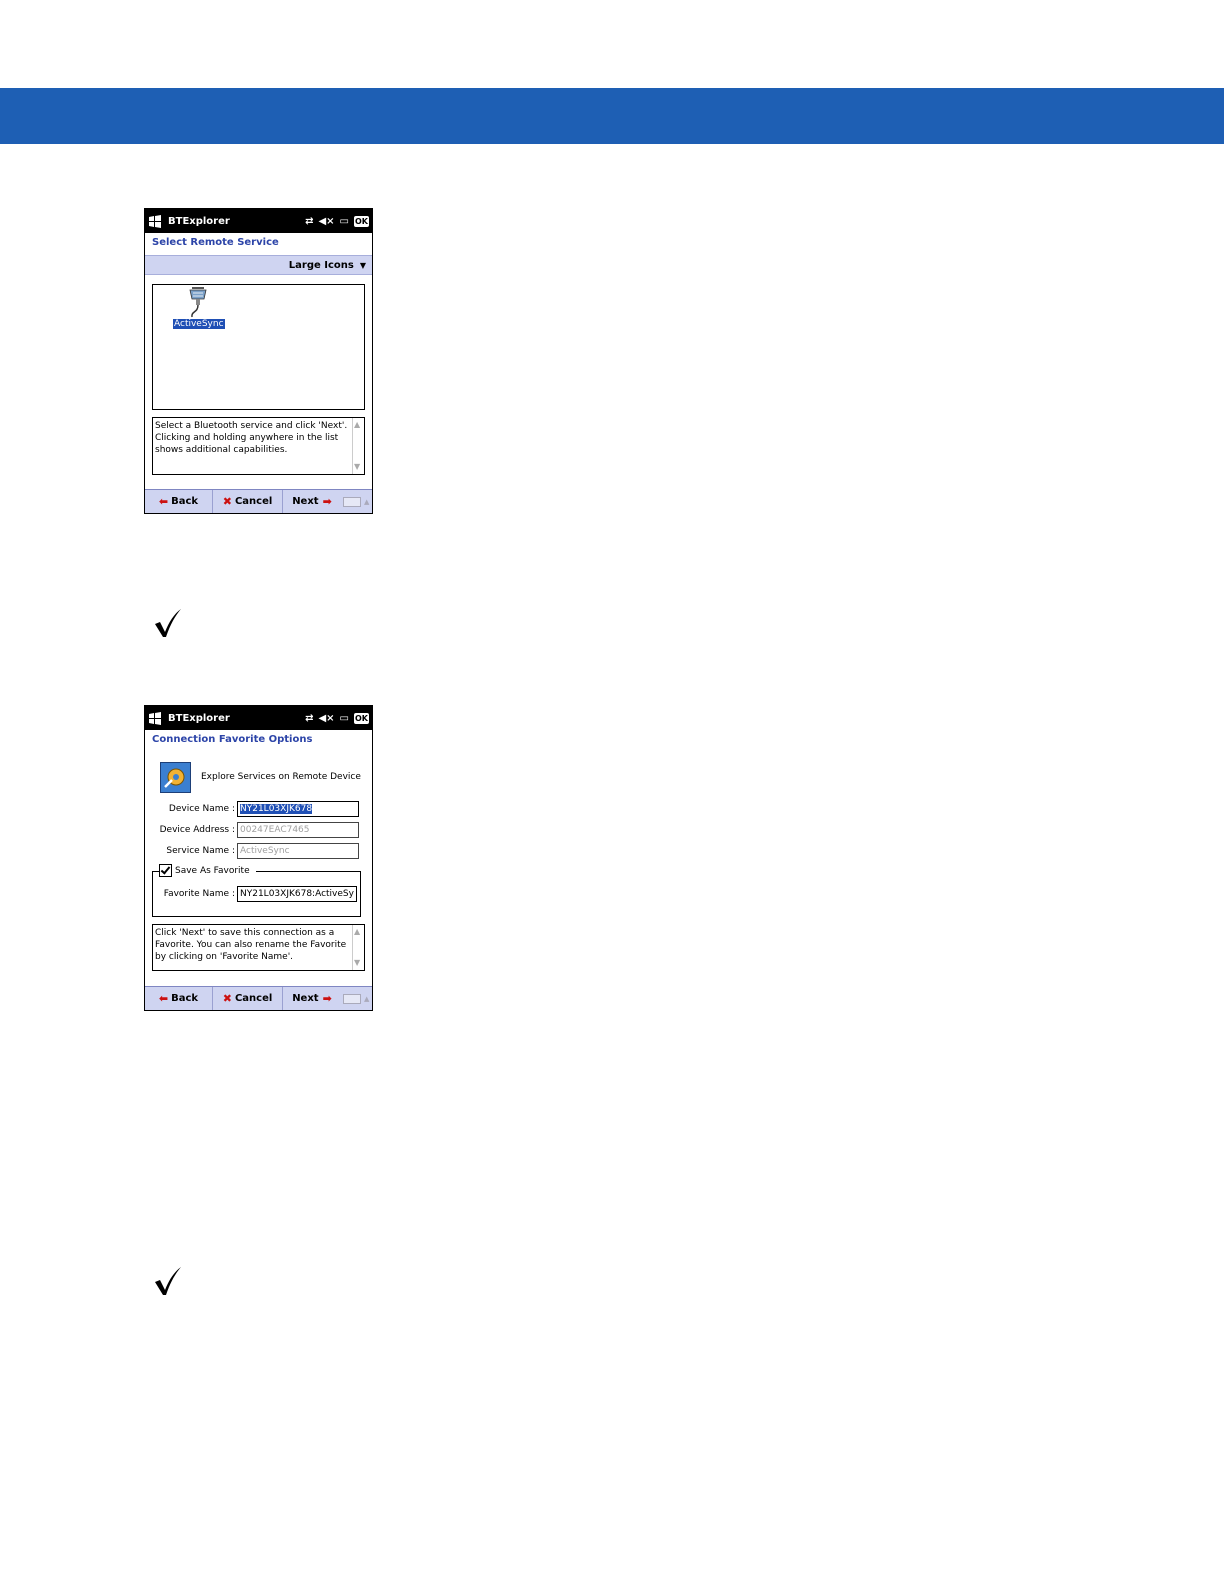 The image size is (1224, 1584). What do you see at coordinates (212, 870) in the screenshot?
I see `save-favorite-label: Save As Favorite` at bounding box center [212, 870].